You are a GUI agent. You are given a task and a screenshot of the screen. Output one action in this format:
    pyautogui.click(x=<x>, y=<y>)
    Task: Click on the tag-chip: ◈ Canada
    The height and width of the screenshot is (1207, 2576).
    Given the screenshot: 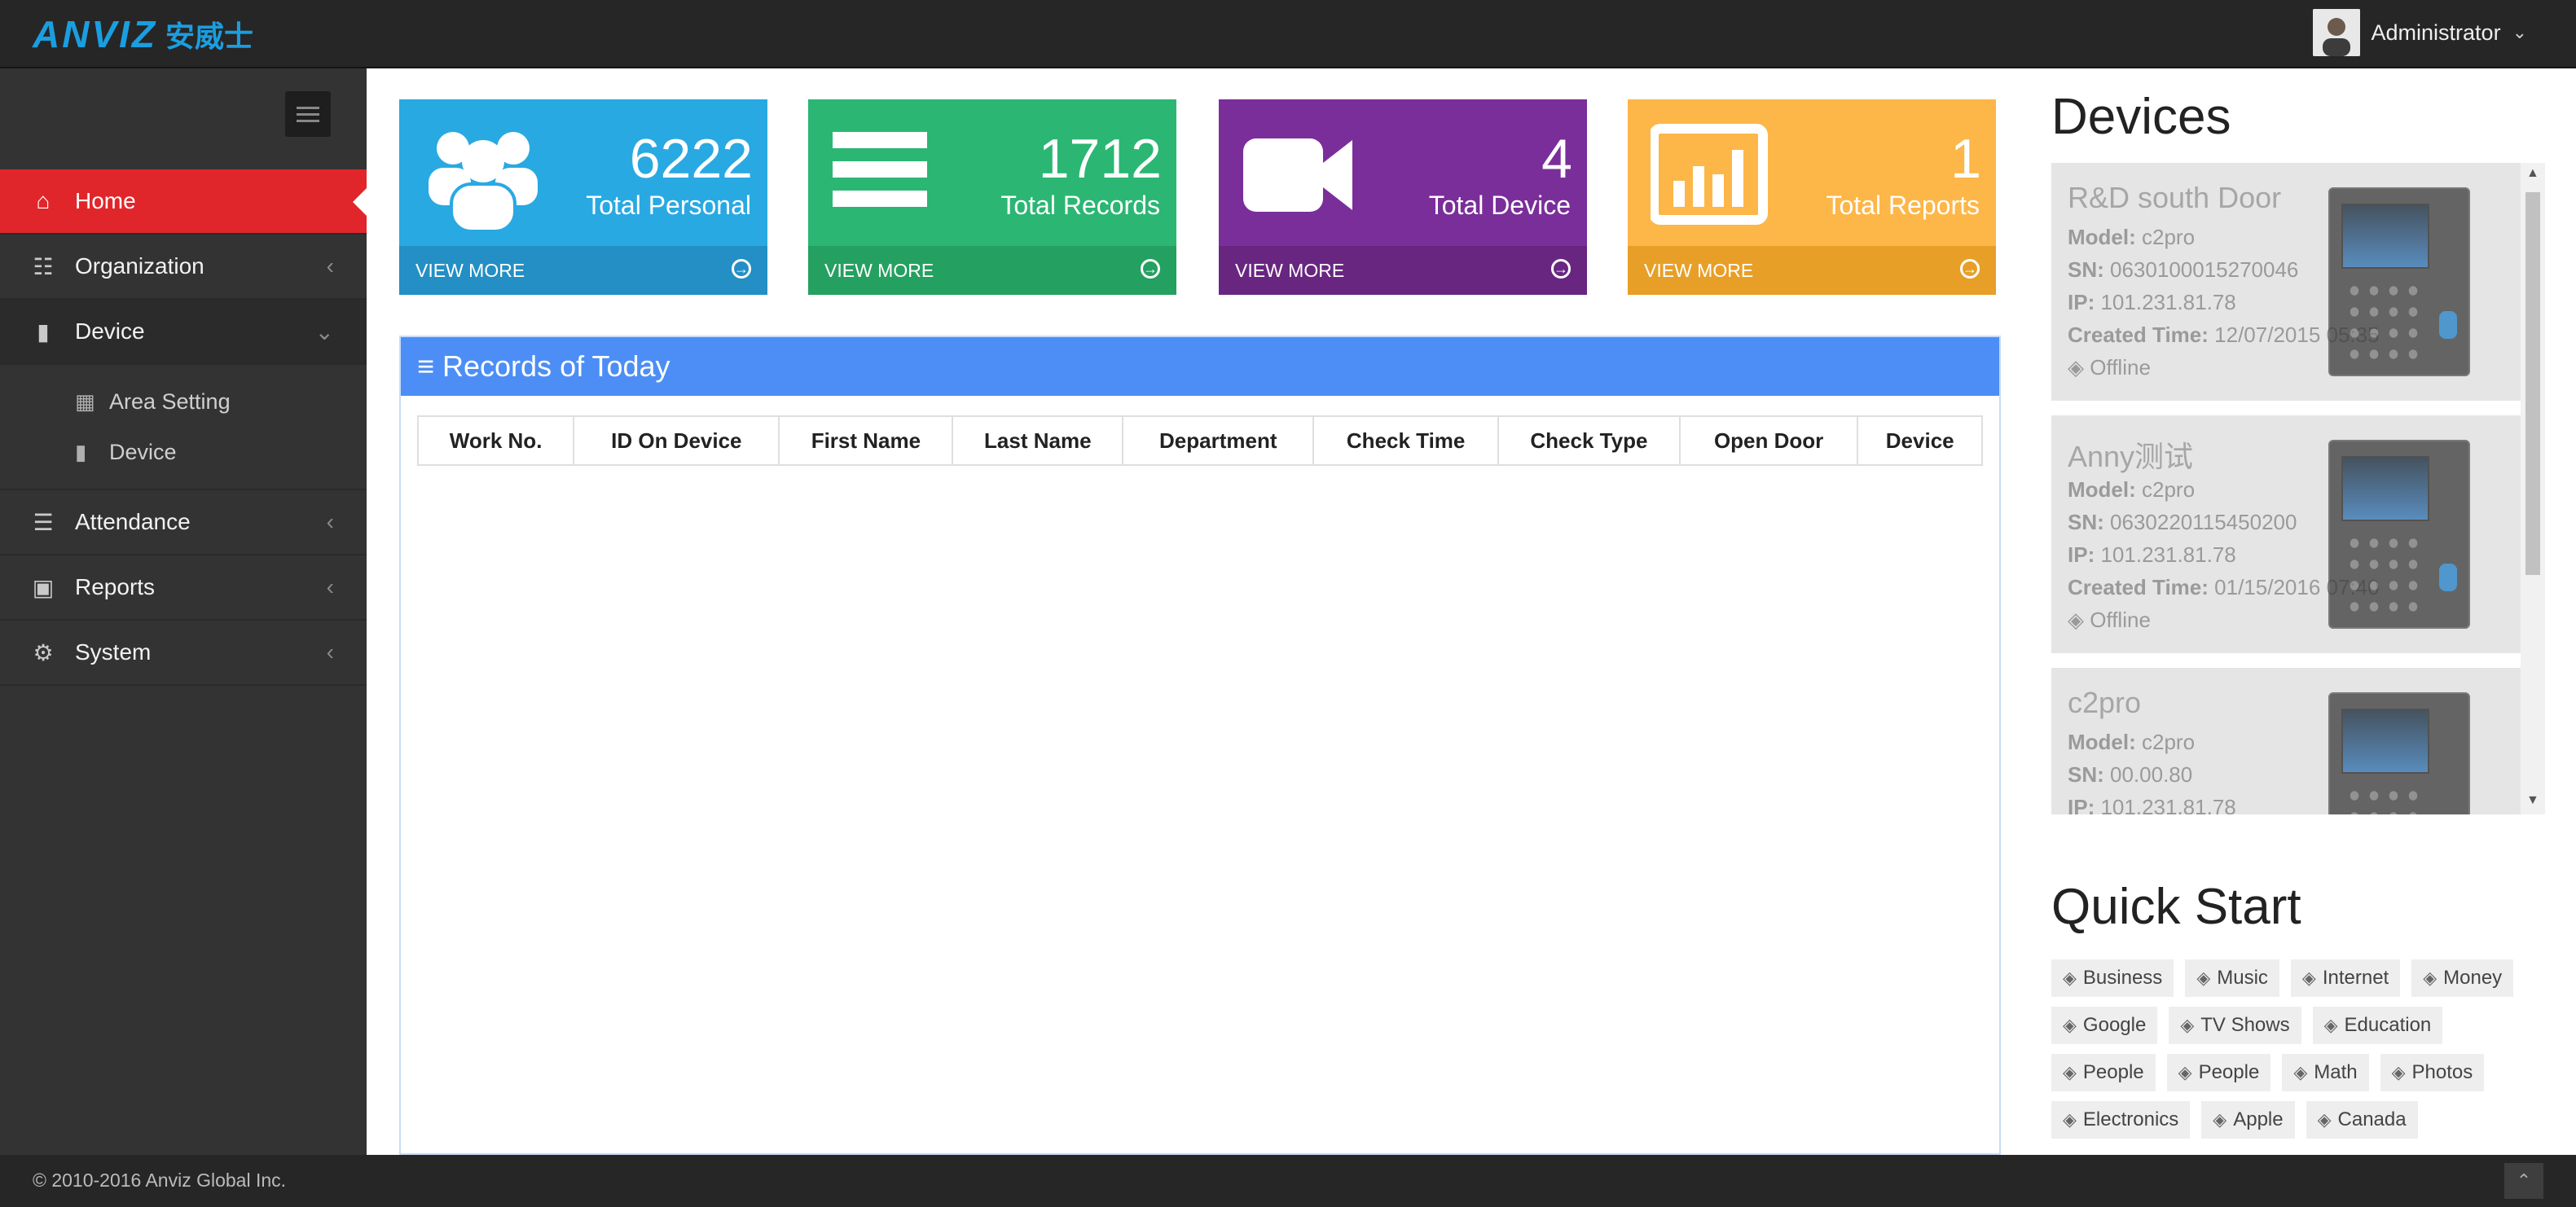 What is the action you would take?
    pyautogui.click(x=2362, y=1120)
    